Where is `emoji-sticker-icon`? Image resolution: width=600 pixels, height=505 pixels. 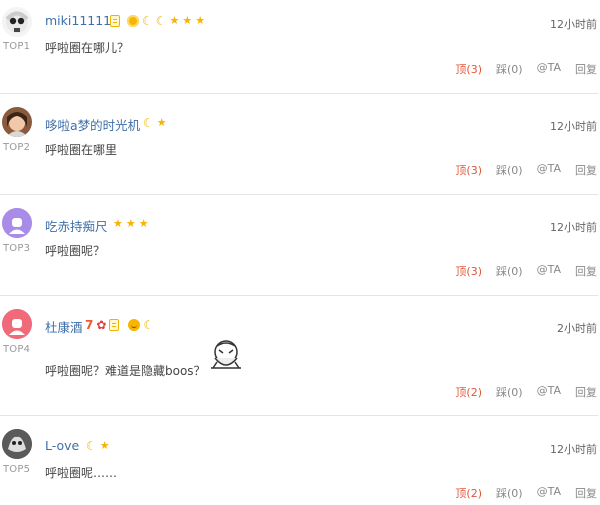
emoji-sticker-icon is located at coordinates (226, 358).